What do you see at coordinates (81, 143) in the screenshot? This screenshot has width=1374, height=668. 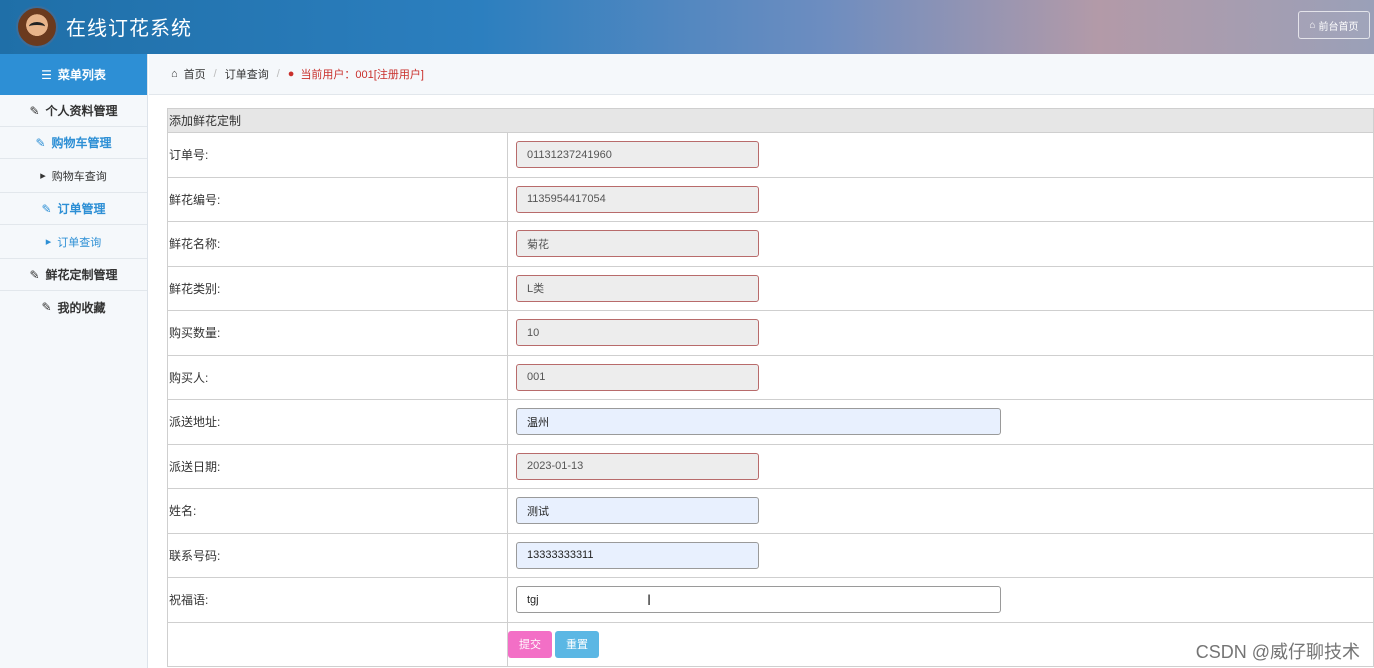 I see `sidebar-item-label: 购物车管理` at bounding box center [81, 143].